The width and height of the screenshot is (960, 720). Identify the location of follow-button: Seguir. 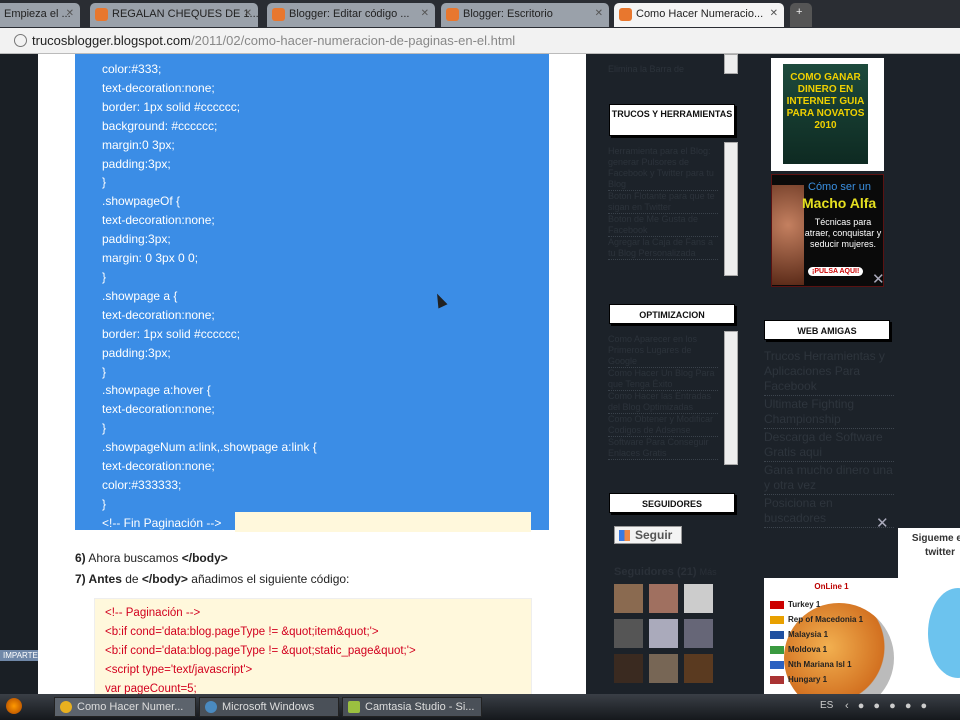
(648, 535).